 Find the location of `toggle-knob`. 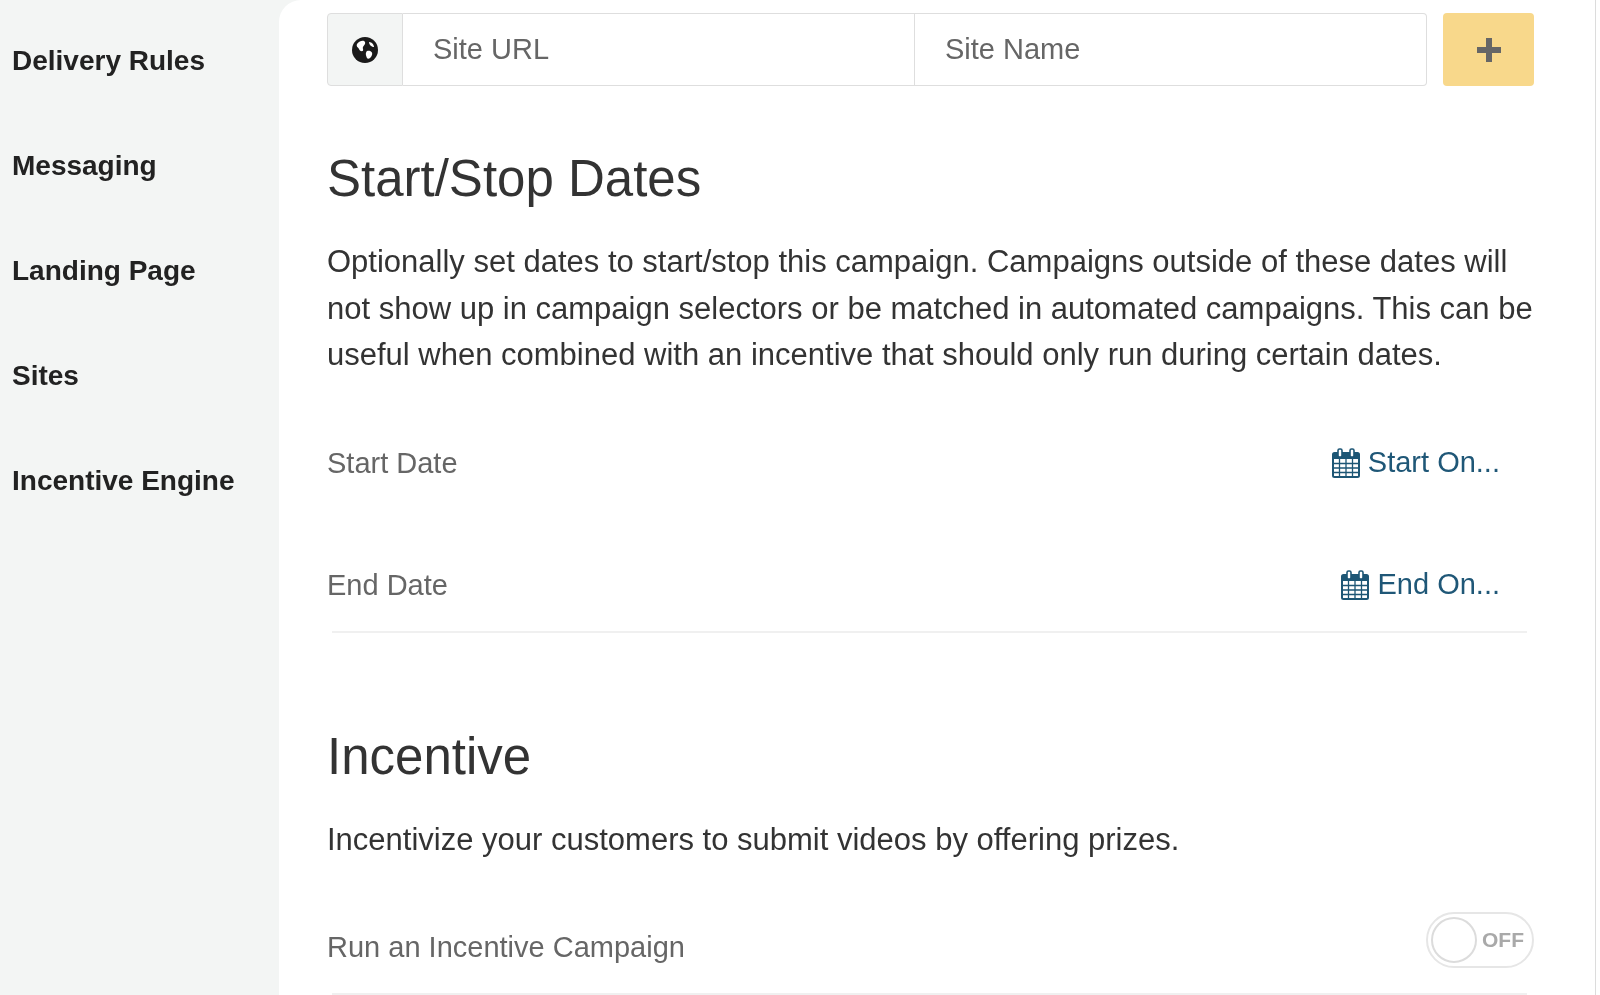

toggle-knob is located at coordinates (1454, 940).